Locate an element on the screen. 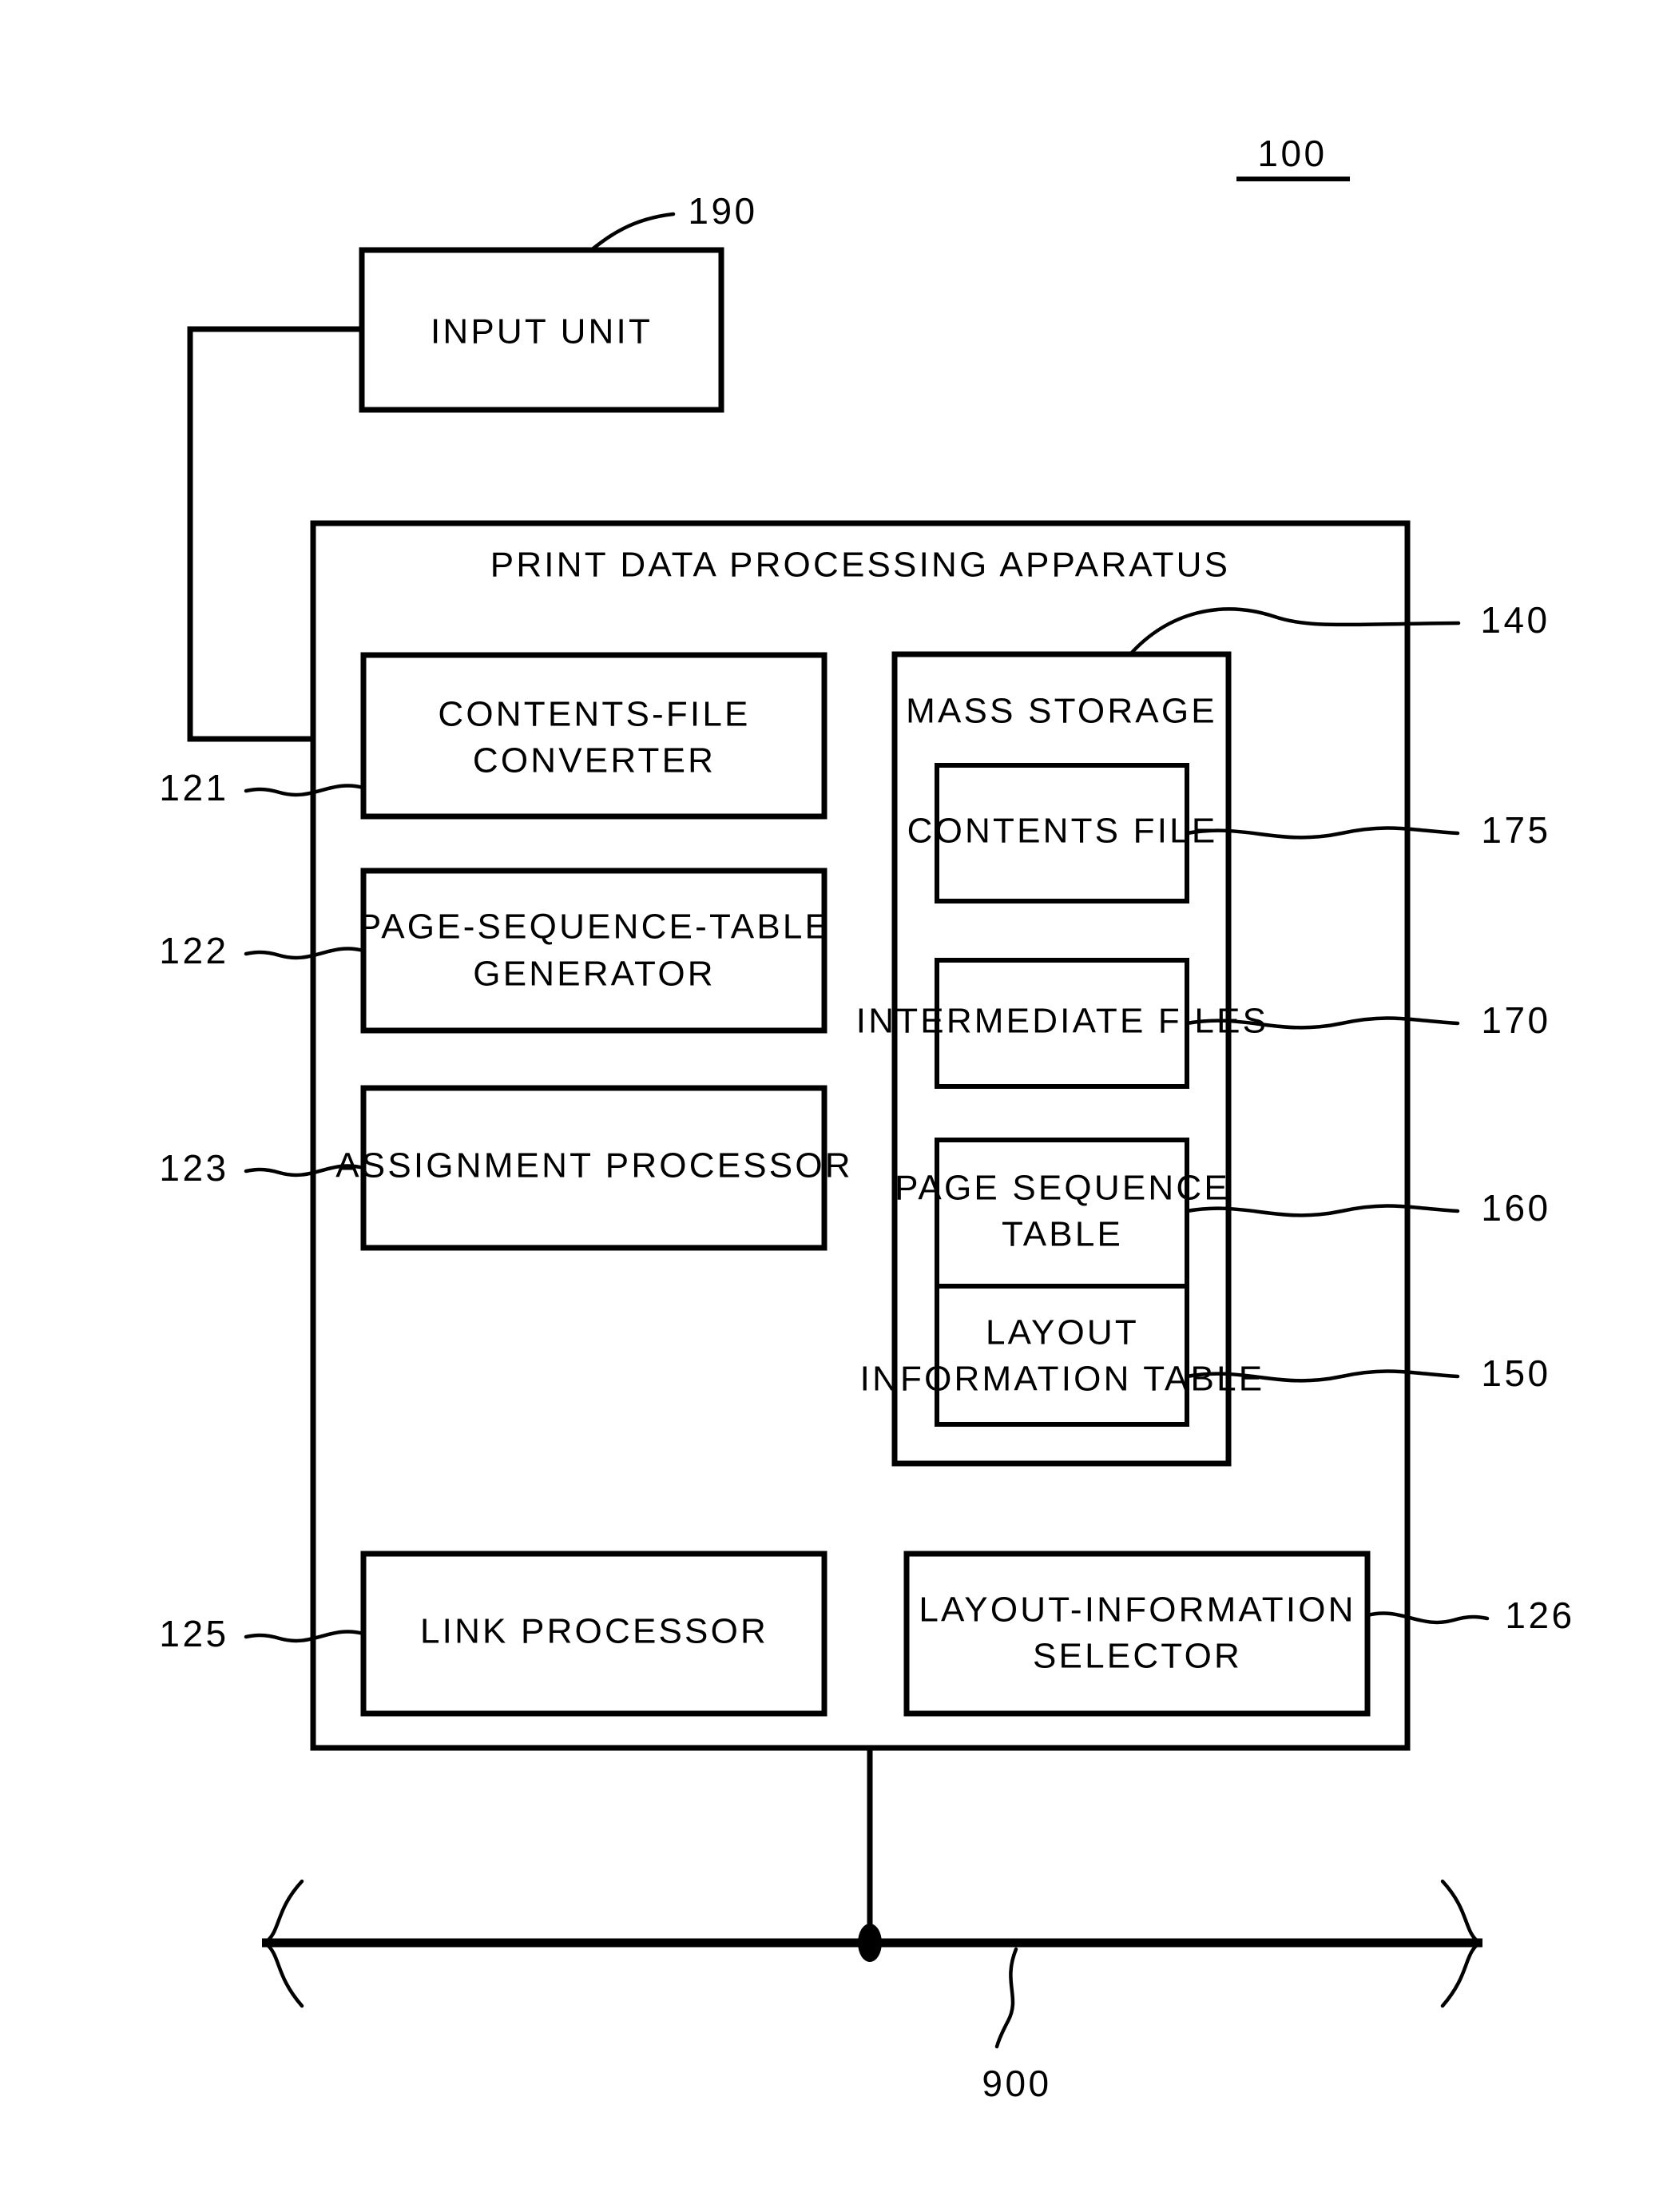  contents-file-converter-rect is located at coordinates (594, 736).